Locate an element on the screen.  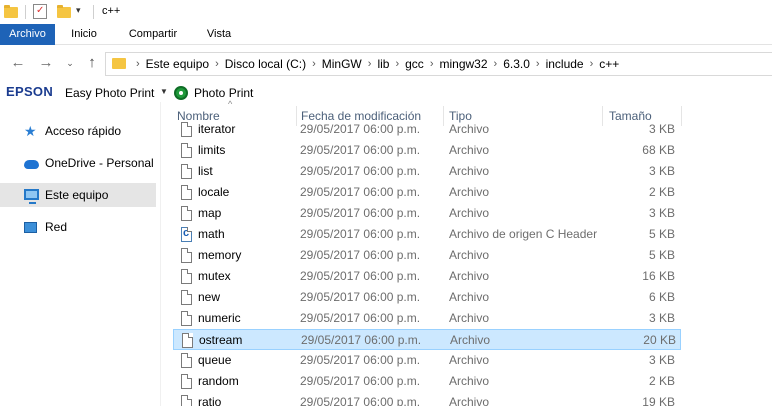
file-name: ratio is located at coordinates (210, 400).